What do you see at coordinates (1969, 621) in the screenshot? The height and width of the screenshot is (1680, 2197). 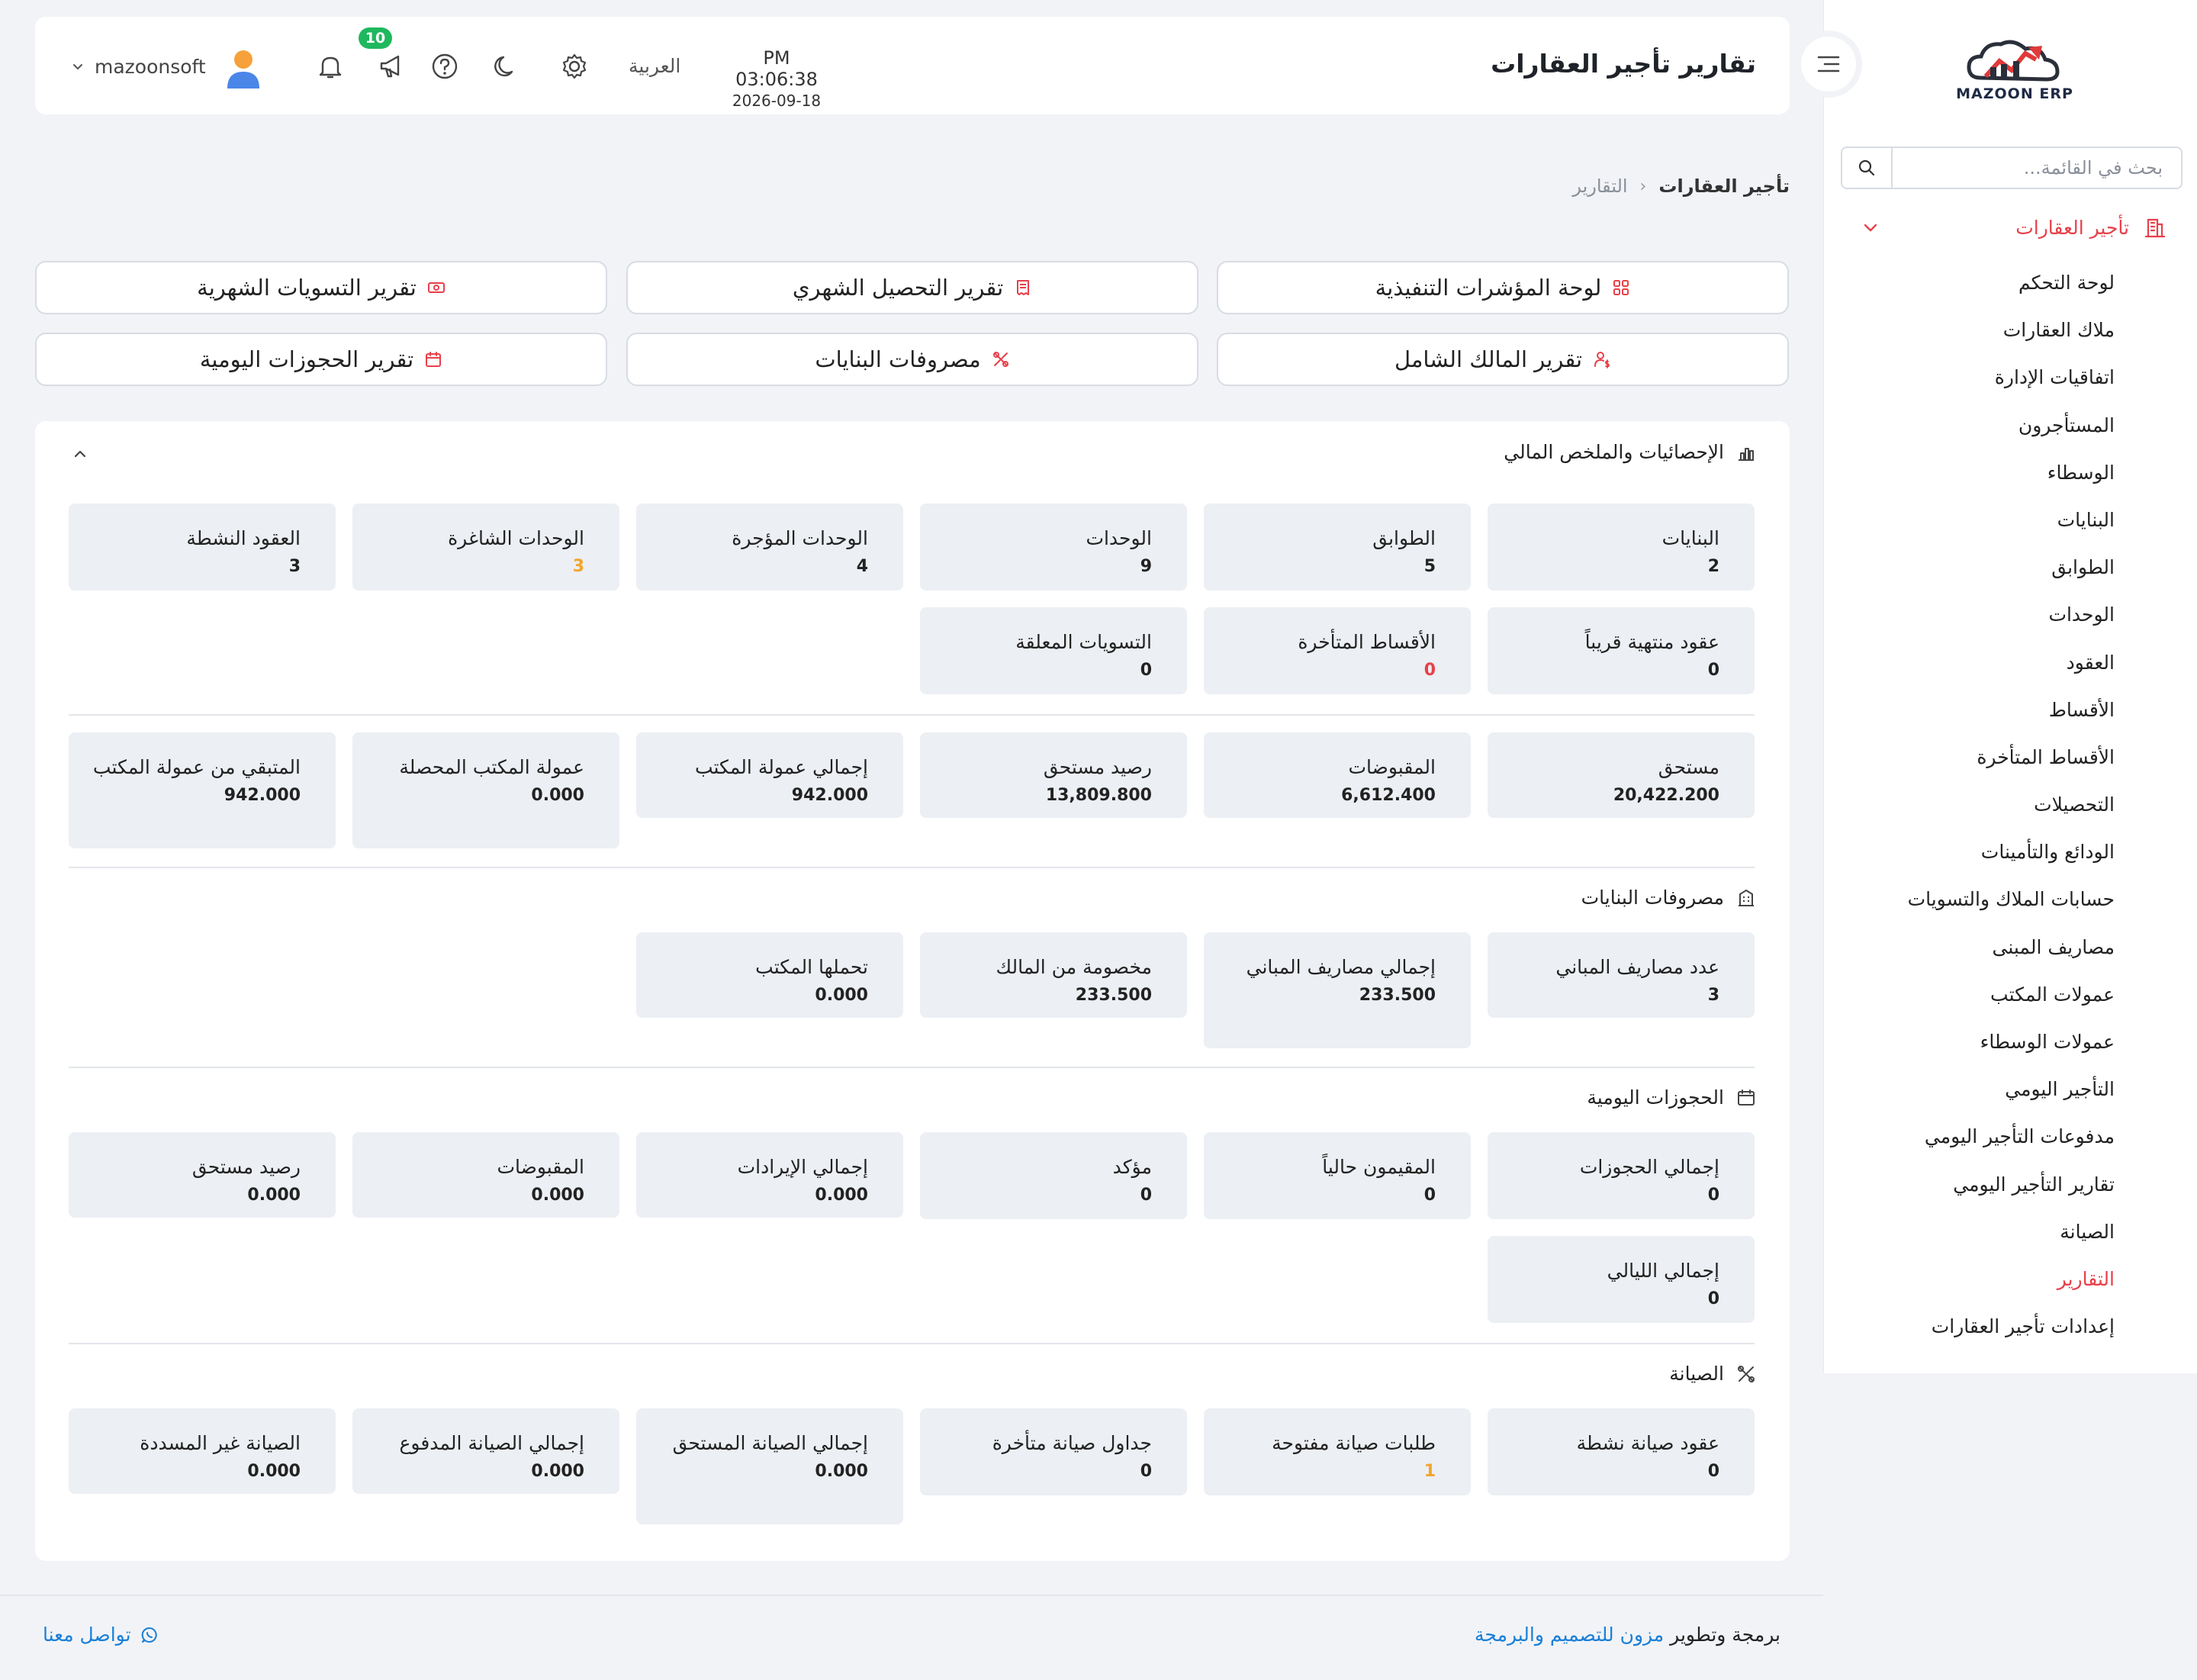 I see `sidebar-item-units: الوحدات` at bounding box center [1969, 621].